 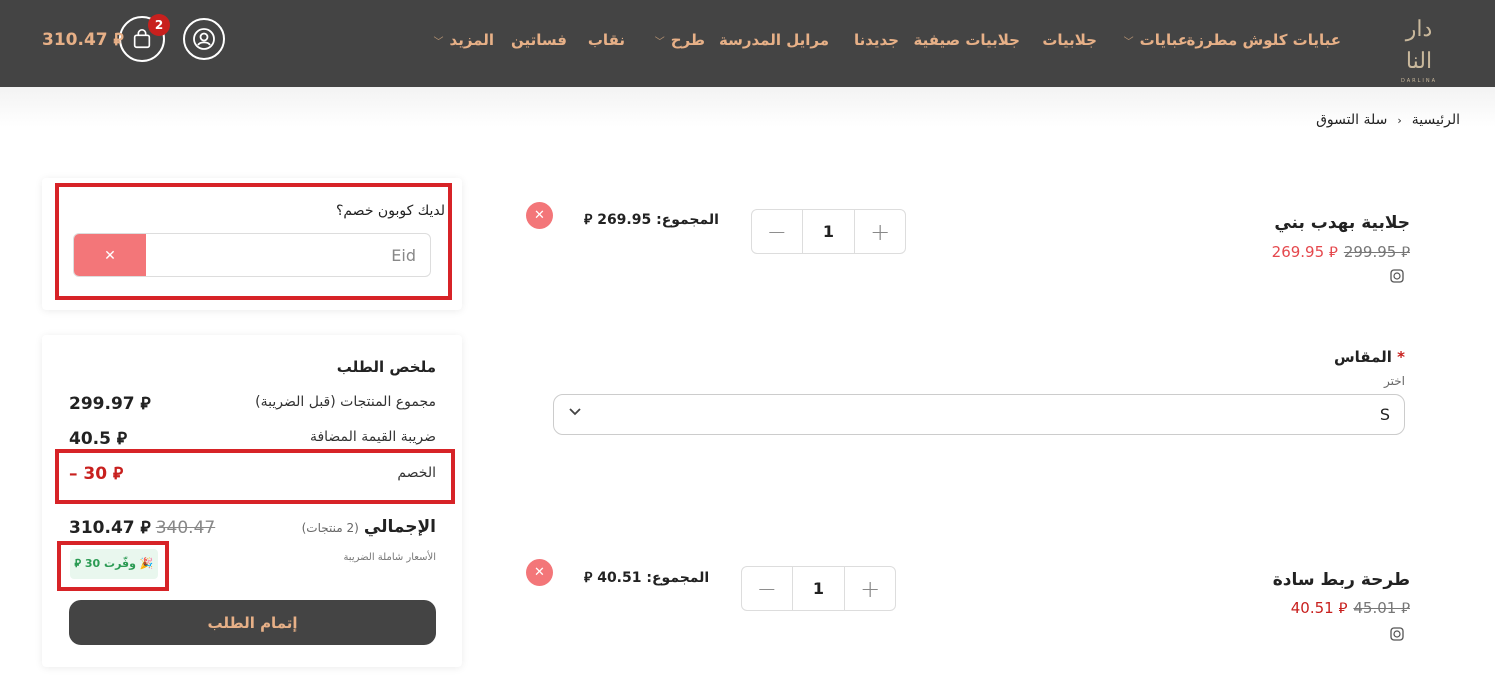 I want to click on nav-label: فساتين, so click(x=539, y=40).